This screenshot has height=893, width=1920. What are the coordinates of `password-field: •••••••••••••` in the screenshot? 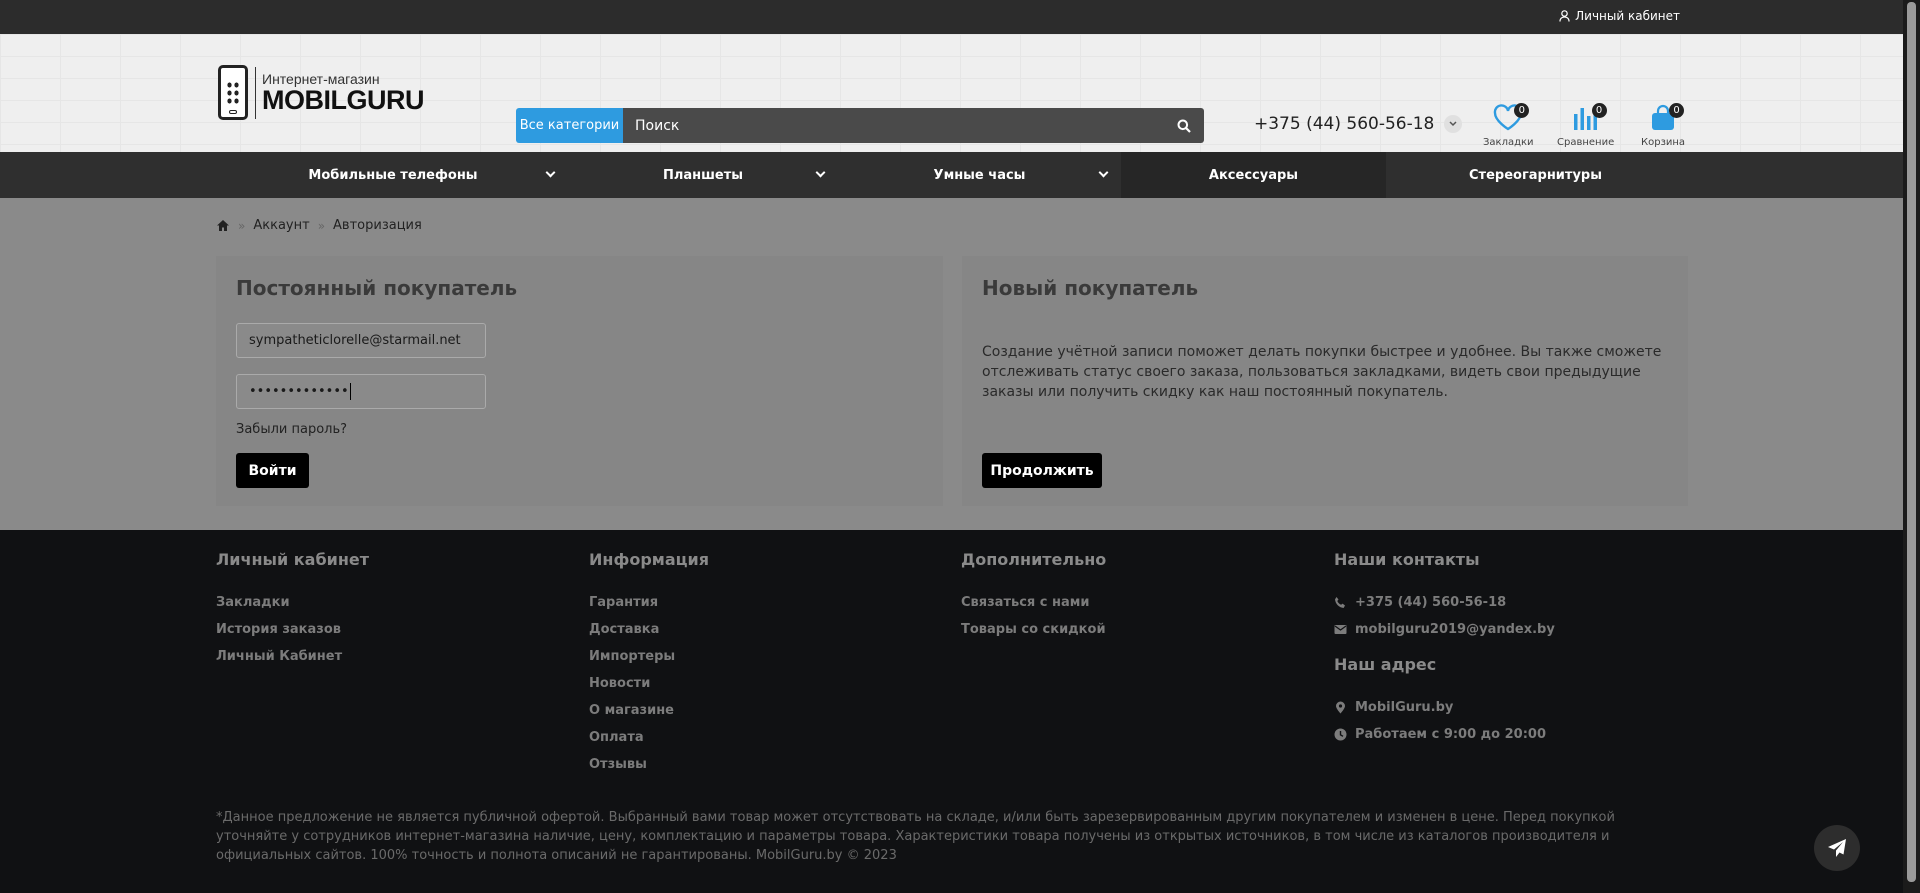 It's located at (361, 391).